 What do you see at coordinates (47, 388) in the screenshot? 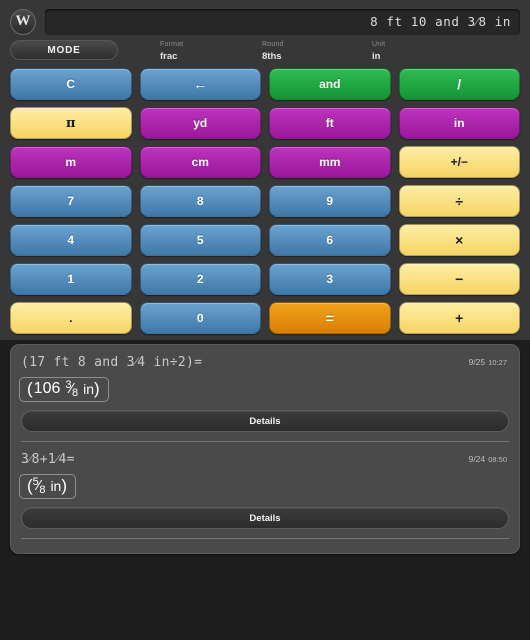
I see `result-whole-number: 106` at bounding box center [47, 388].